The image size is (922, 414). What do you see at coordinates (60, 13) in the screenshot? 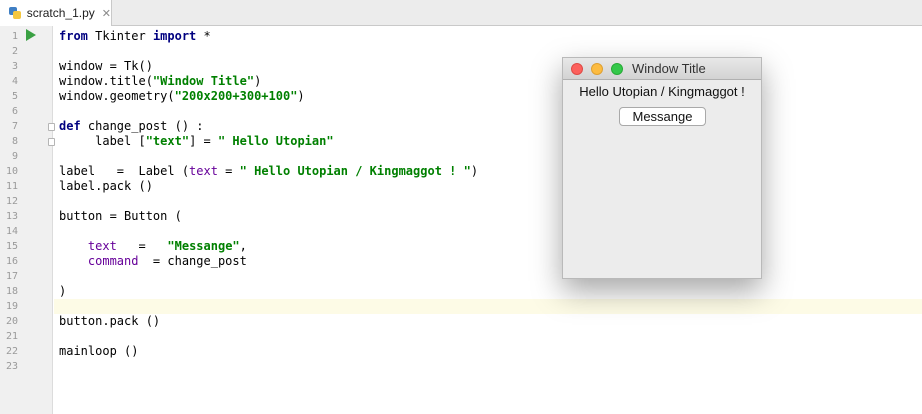
I see `tab-label: scratch_1.py` at bounding box center [60, 13].